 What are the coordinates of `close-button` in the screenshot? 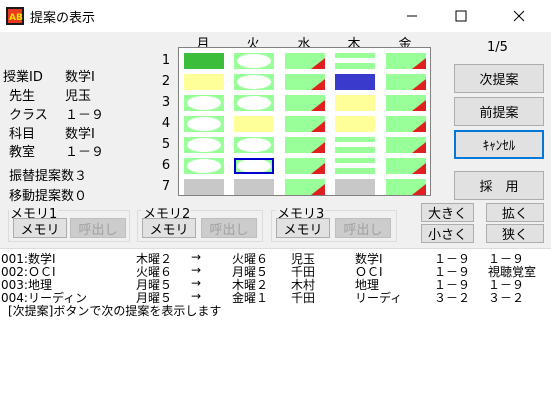 It's located at (519, 16).